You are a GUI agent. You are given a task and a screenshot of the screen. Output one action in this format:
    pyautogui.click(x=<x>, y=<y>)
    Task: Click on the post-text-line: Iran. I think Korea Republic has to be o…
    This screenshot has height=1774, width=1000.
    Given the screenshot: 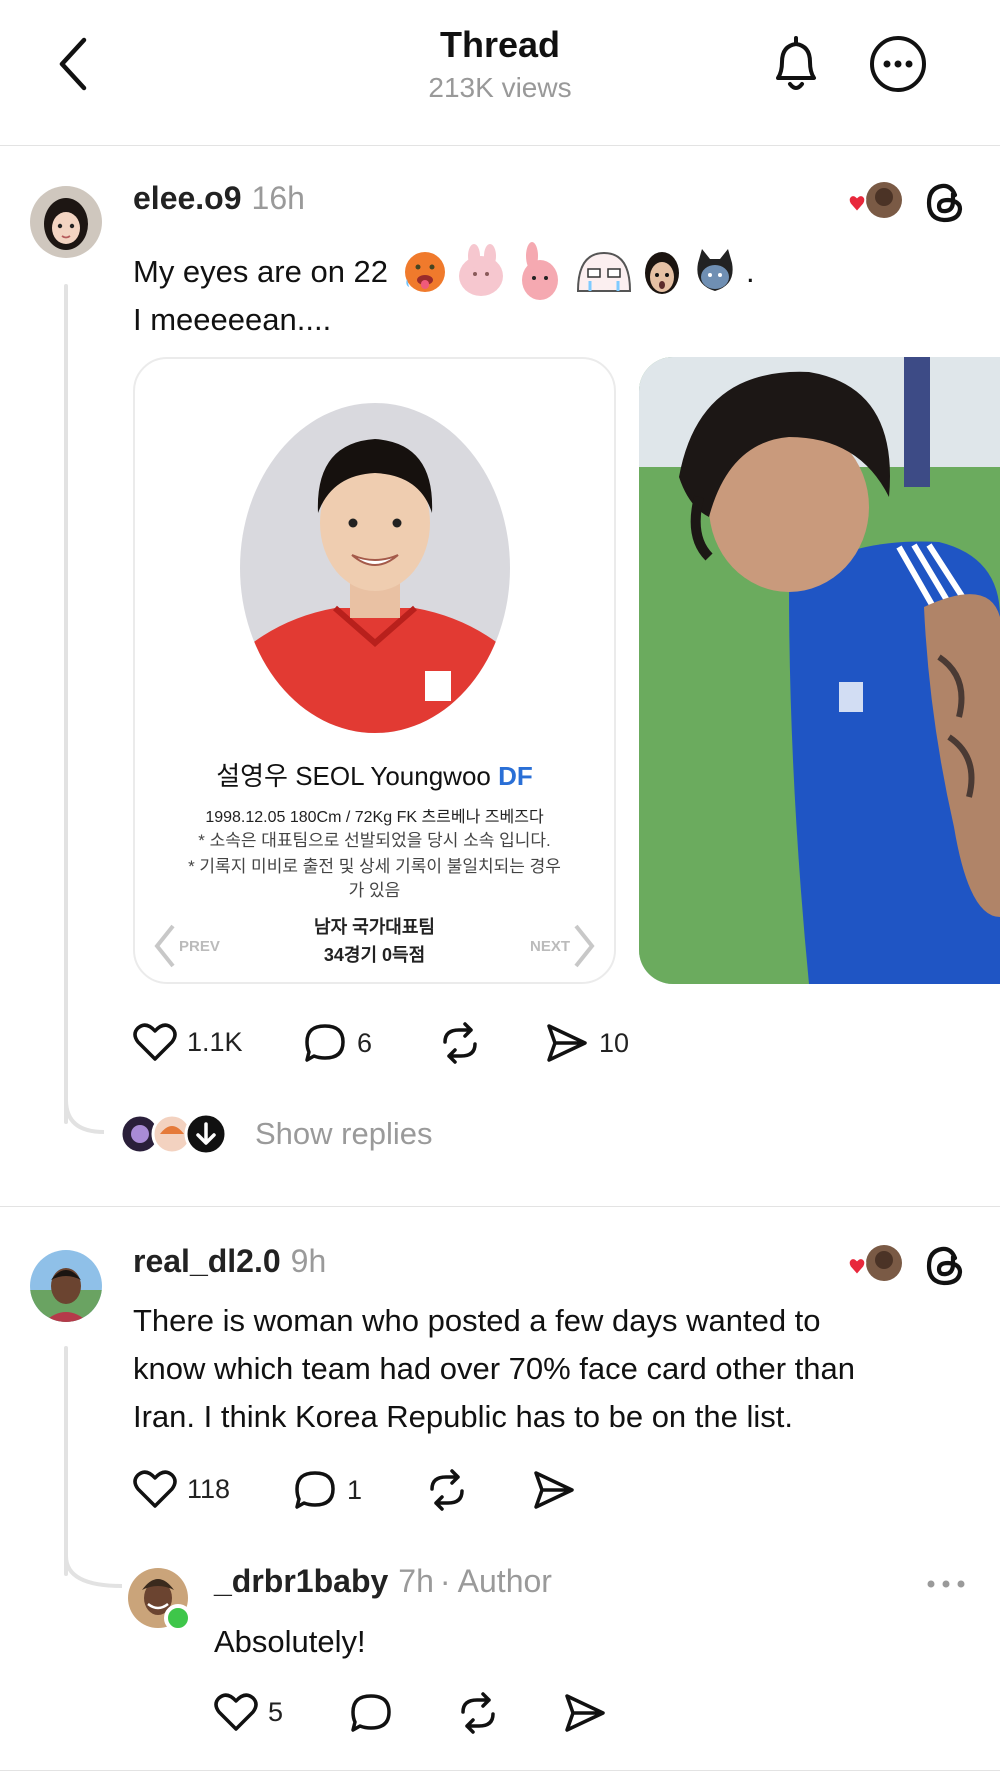 What is the action you would take?
    pyautogui.click(x=463, y=1416)
    